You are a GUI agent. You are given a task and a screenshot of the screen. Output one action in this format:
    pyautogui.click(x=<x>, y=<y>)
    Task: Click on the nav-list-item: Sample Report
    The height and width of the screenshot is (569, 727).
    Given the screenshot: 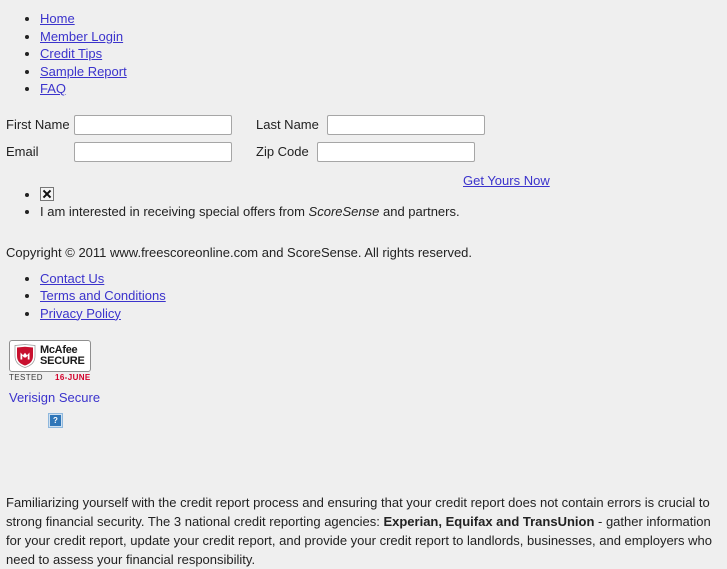 What is the action you would take?
    pyautogui.click(x=383, y=72)
    